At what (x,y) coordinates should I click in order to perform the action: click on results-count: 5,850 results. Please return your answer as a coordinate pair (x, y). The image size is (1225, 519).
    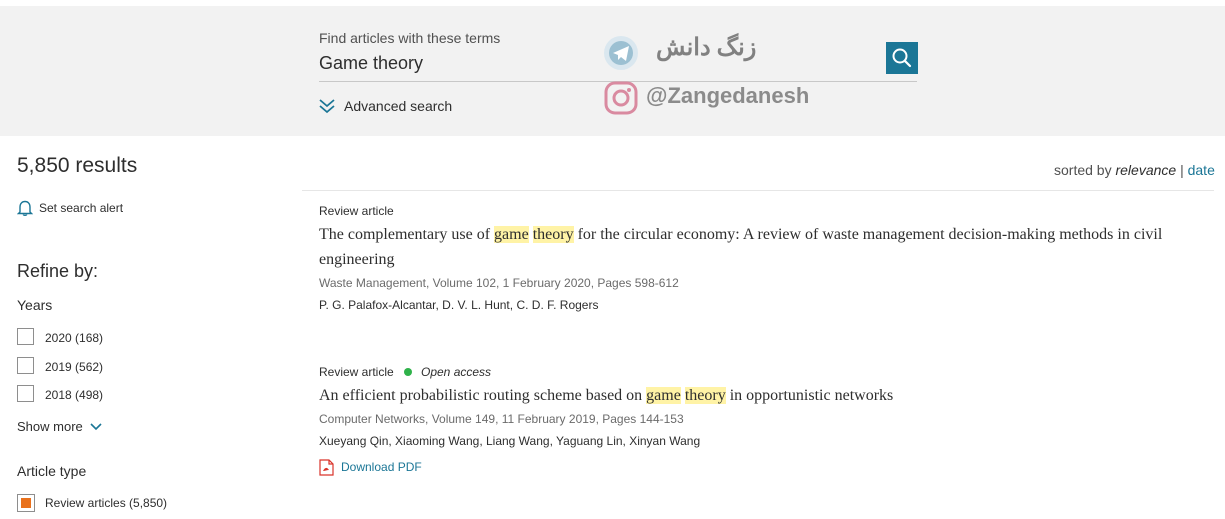
    Looking at the image, I should click on (77, 165).